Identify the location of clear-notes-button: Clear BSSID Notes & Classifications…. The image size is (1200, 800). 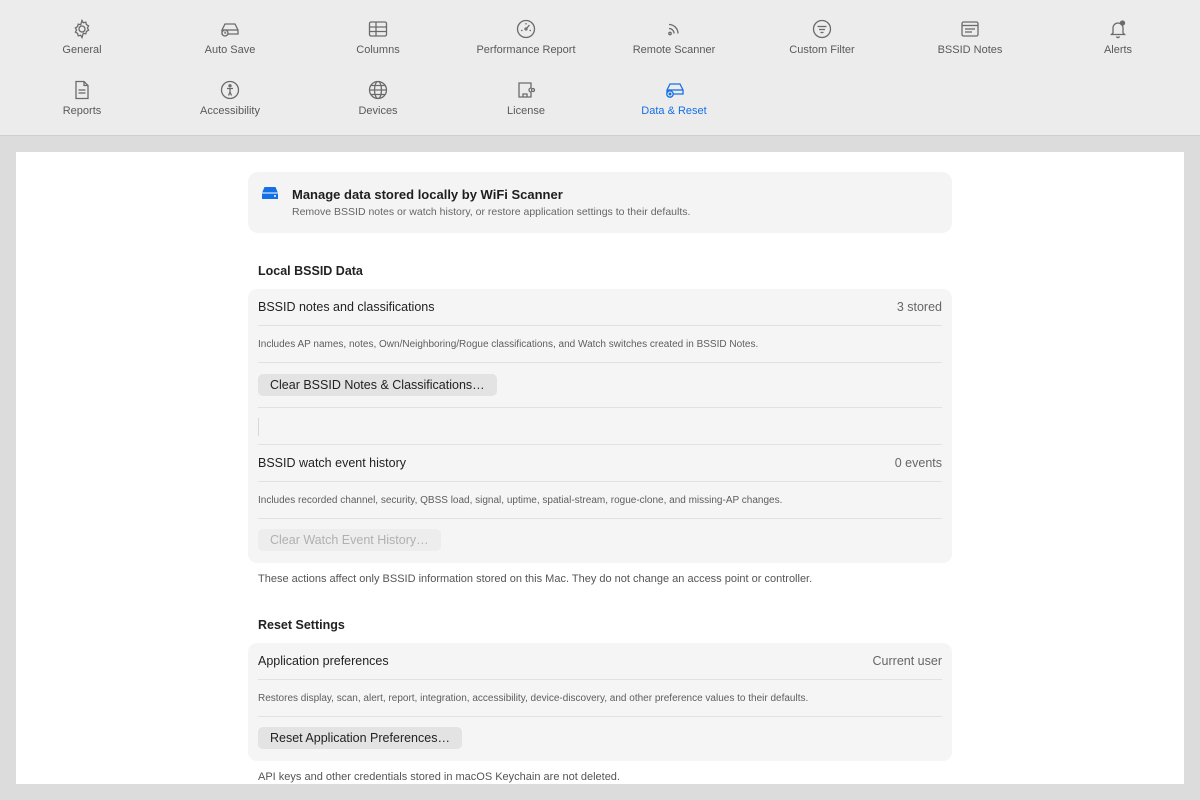
(377, 385).